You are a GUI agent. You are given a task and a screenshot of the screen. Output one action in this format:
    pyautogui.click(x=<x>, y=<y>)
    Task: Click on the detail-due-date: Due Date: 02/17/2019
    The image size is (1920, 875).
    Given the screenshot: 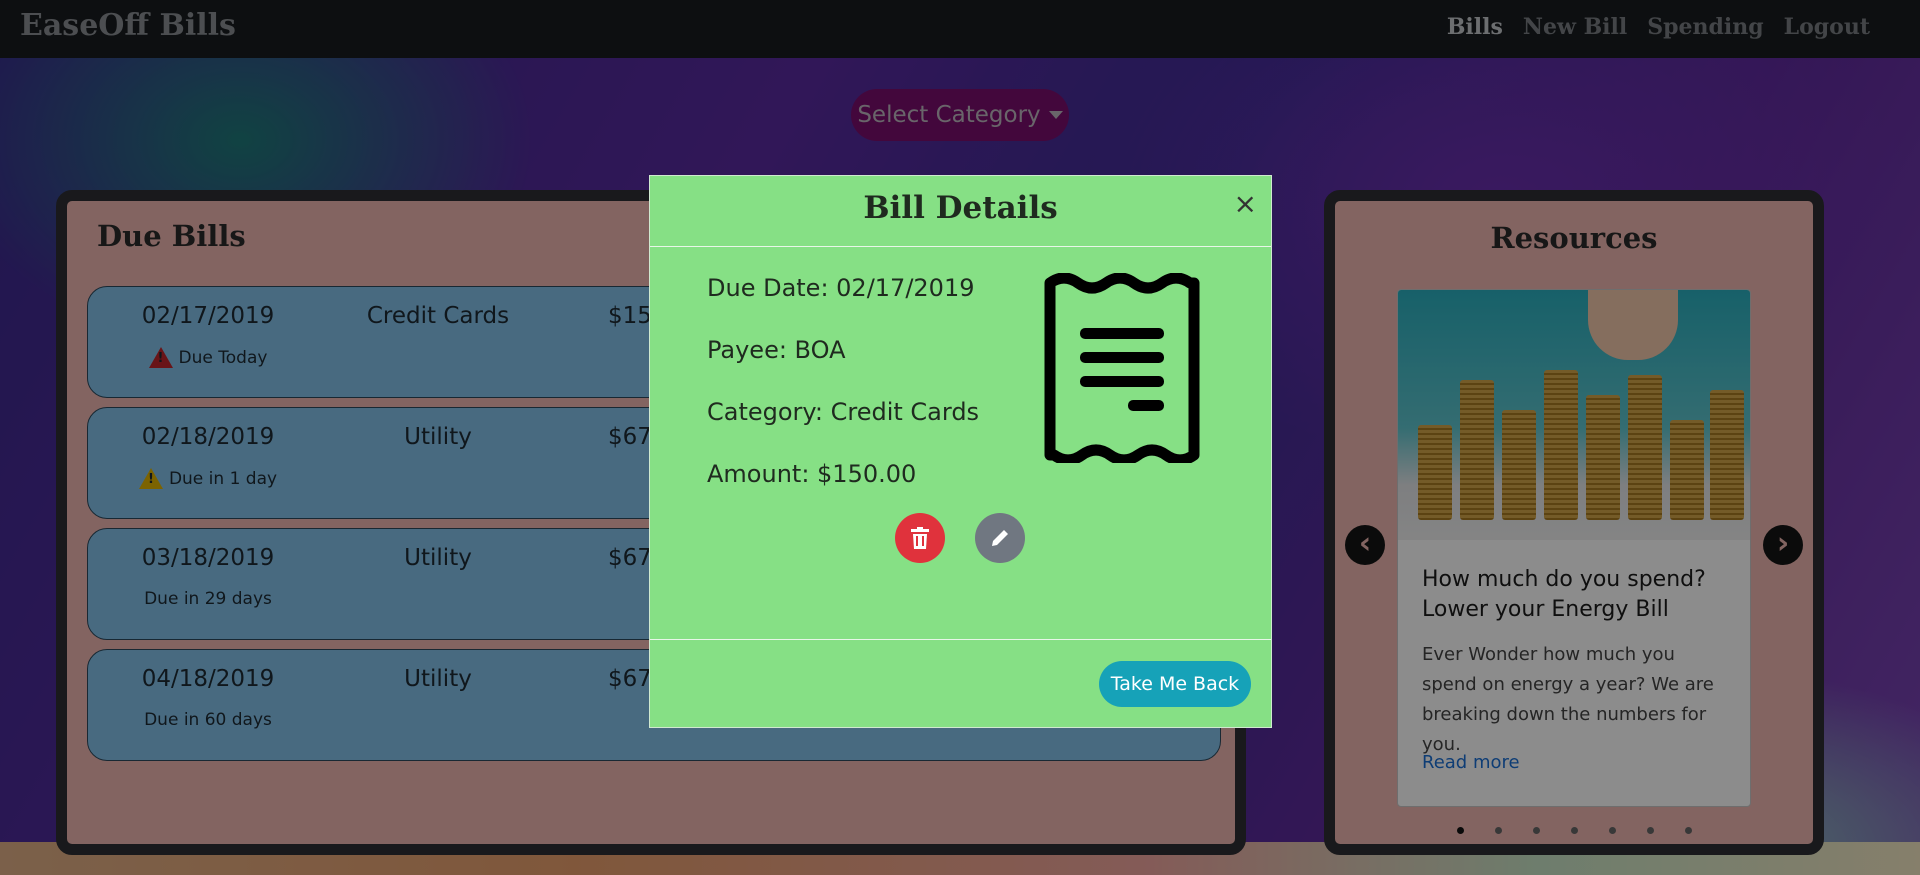 What is the action you would take?
    pyautogui.click(x=841, y=288)
    